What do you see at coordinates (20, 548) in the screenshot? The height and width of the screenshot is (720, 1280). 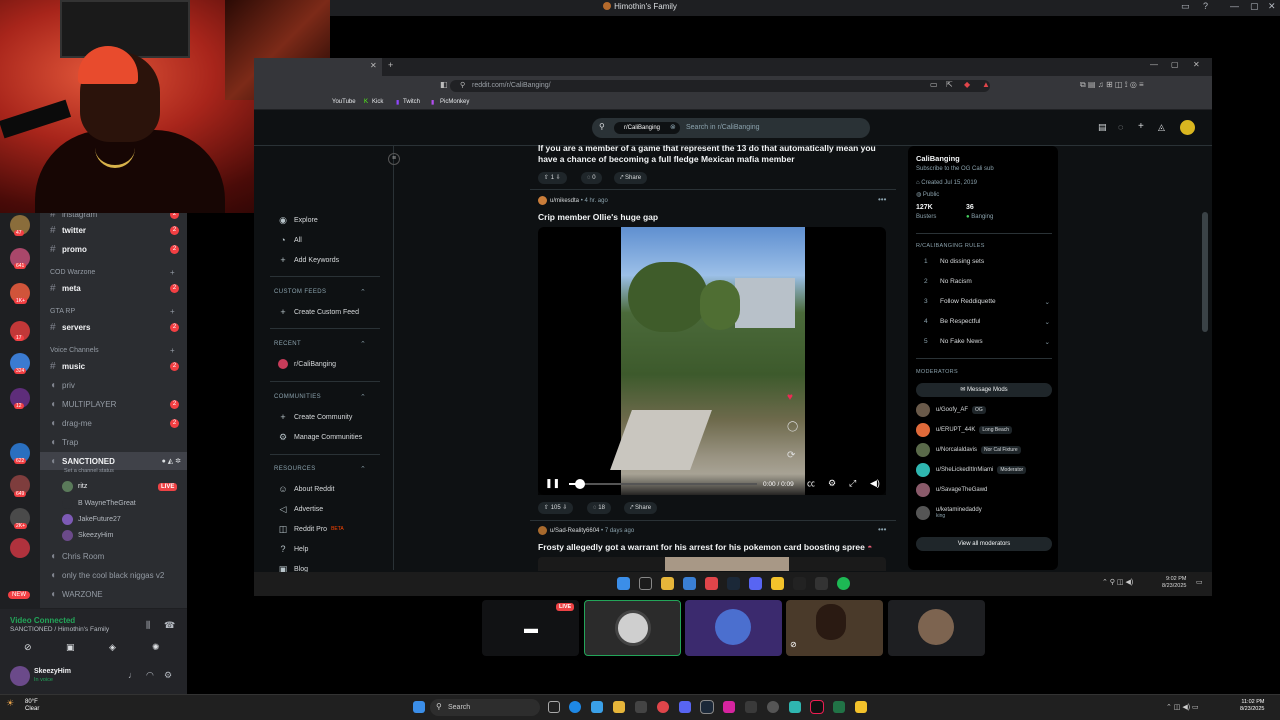 I see `server-icon` at bounding box center [20, 548].